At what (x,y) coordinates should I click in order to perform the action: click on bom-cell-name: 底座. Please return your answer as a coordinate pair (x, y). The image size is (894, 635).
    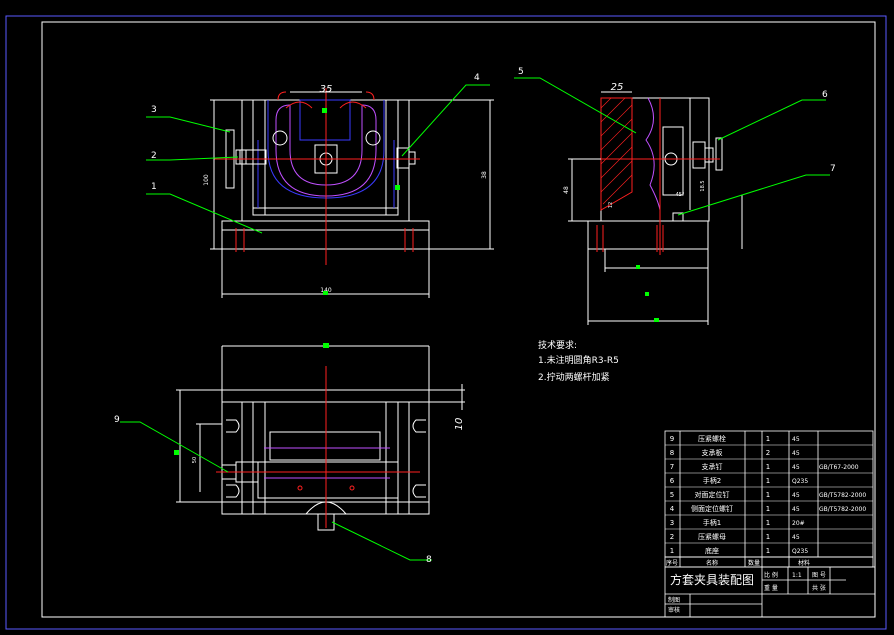
    Looking at the image, I should click on (712, 550).